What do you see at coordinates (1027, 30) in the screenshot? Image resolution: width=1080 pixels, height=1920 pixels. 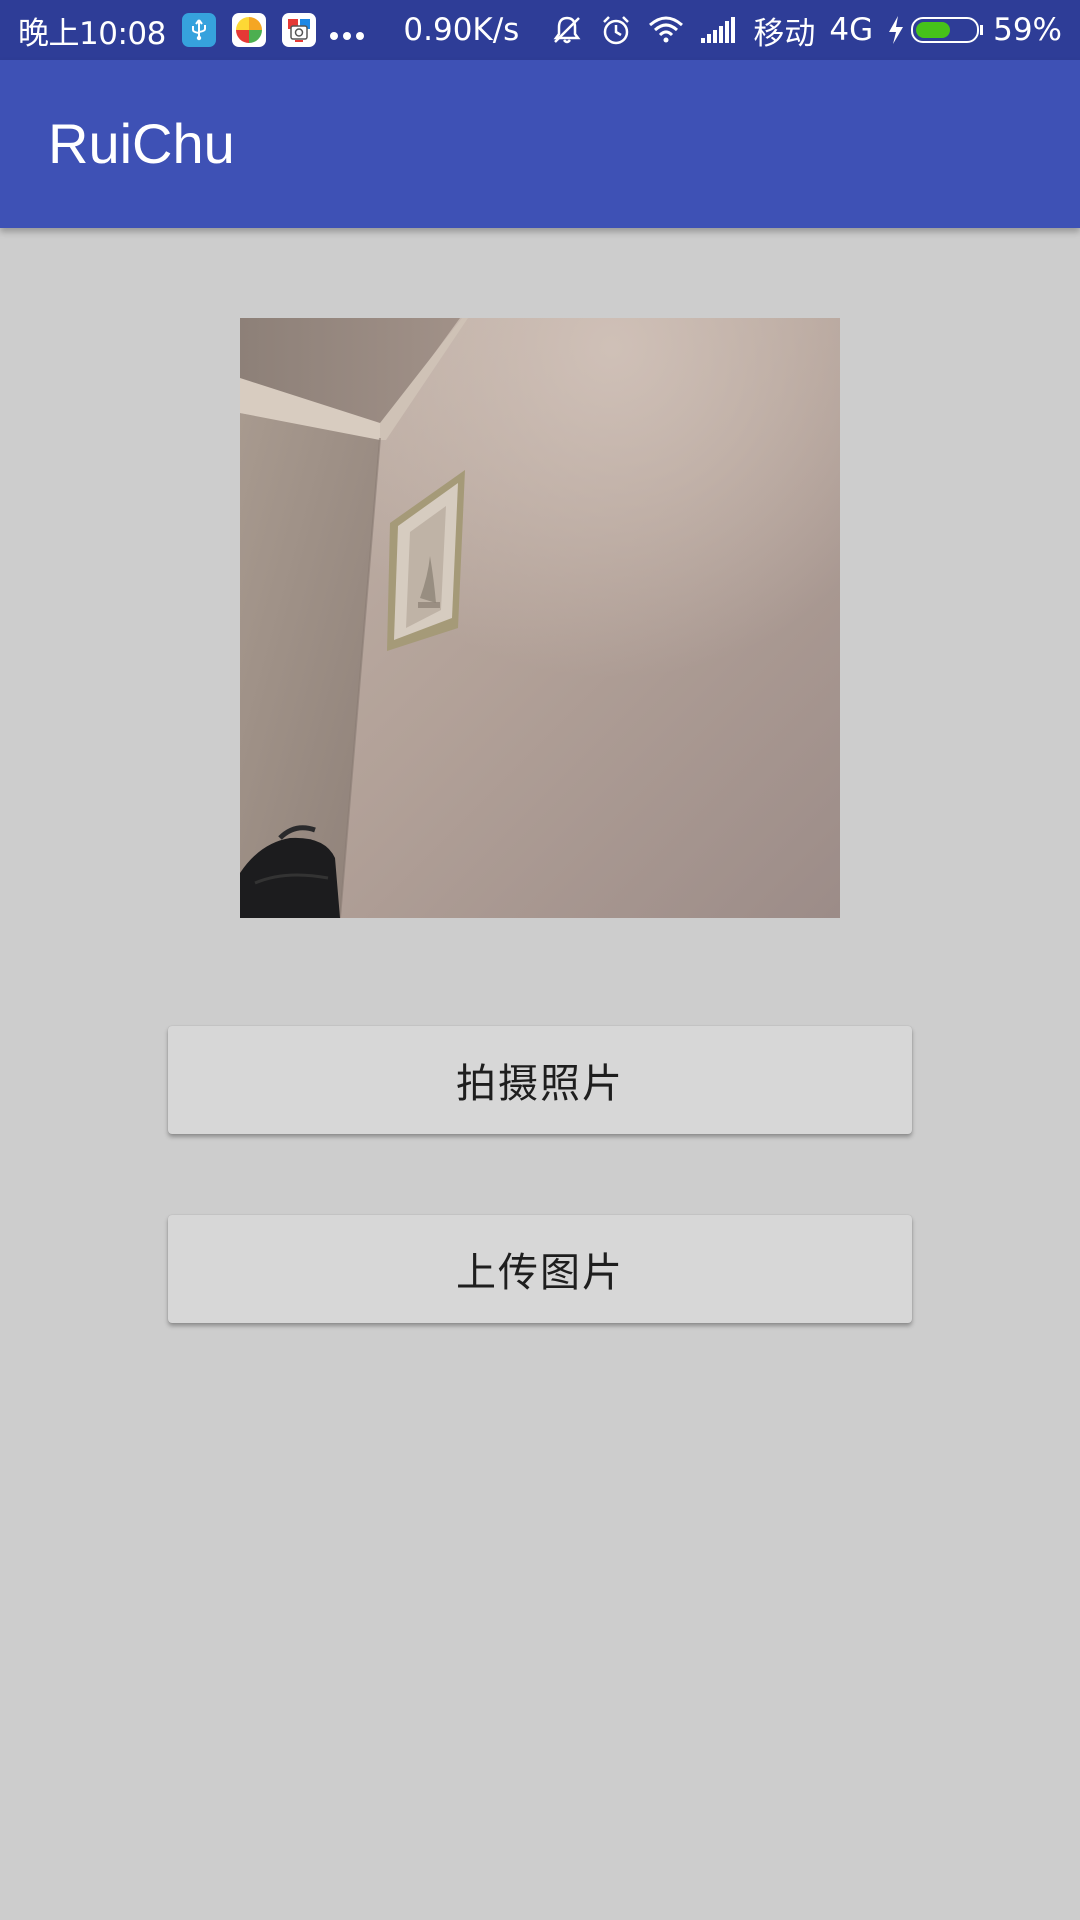 I see `battery-percent: 59%` at bounding box center [1027, 30].